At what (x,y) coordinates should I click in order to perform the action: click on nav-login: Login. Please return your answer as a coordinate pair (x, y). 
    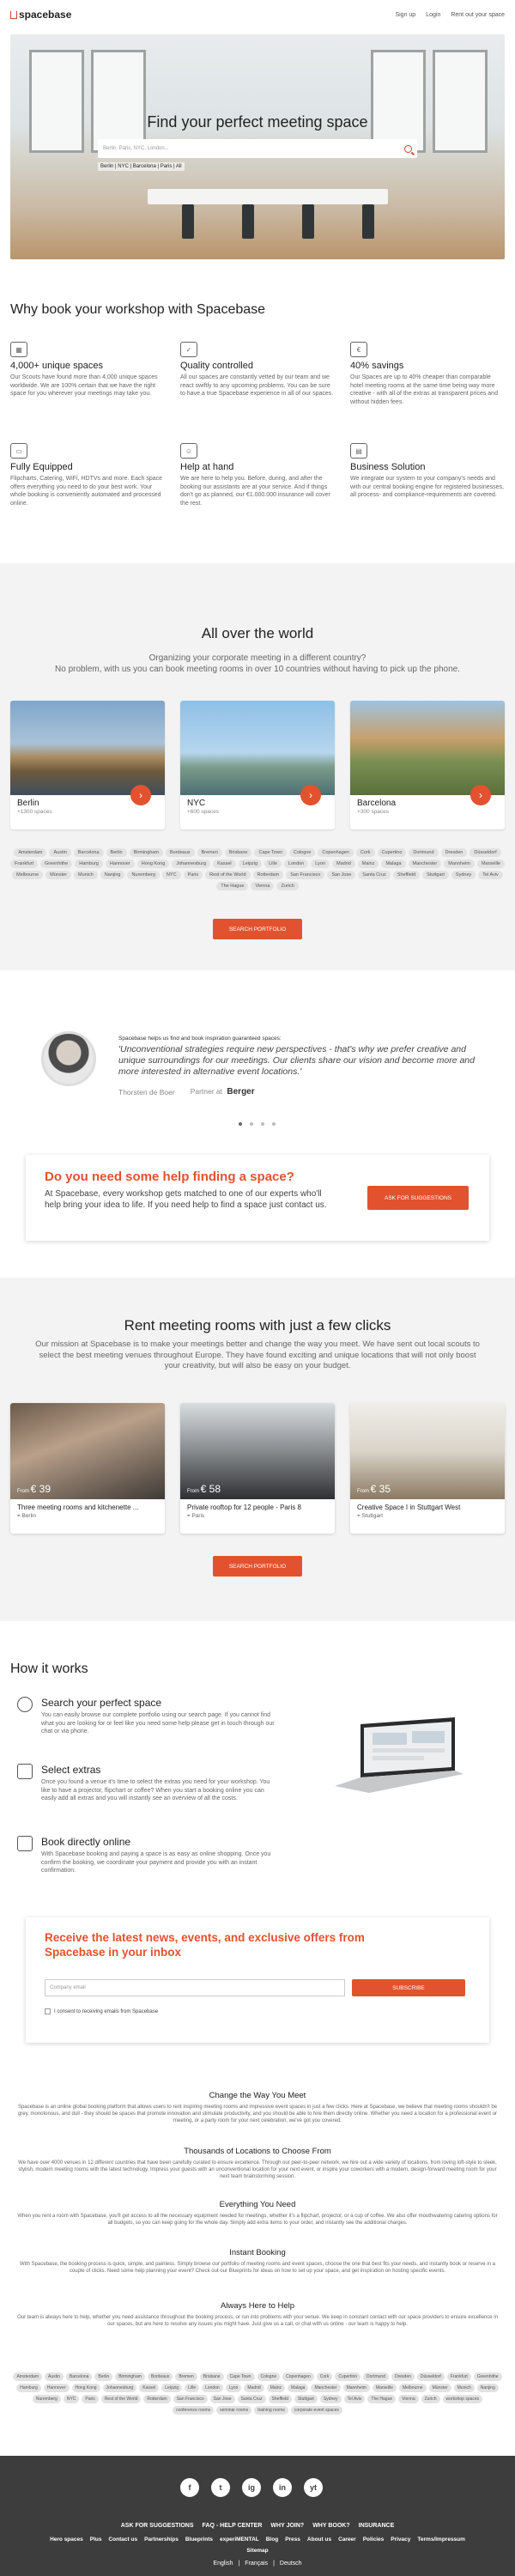
    Looking at the image, I should click on (433, 15).